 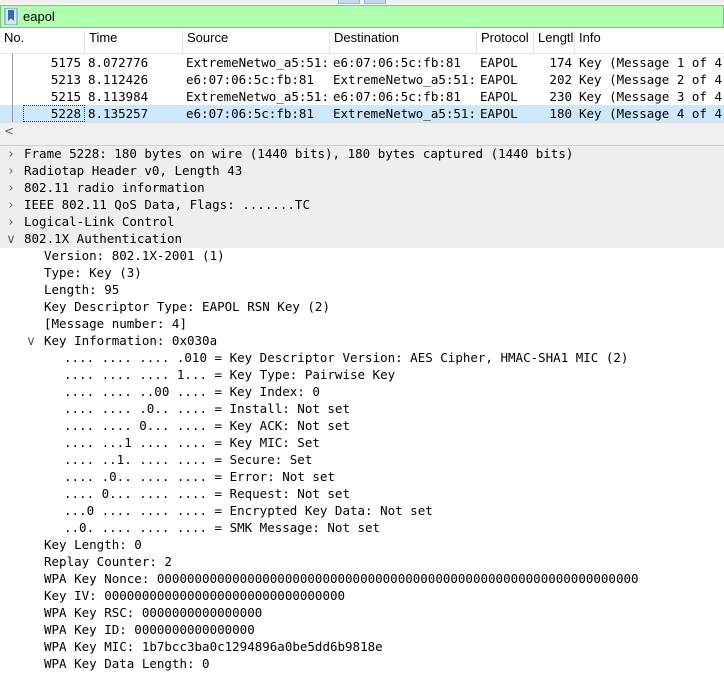 I want to click on tree-item-label: Length: 95, so click(x=82, y=289).